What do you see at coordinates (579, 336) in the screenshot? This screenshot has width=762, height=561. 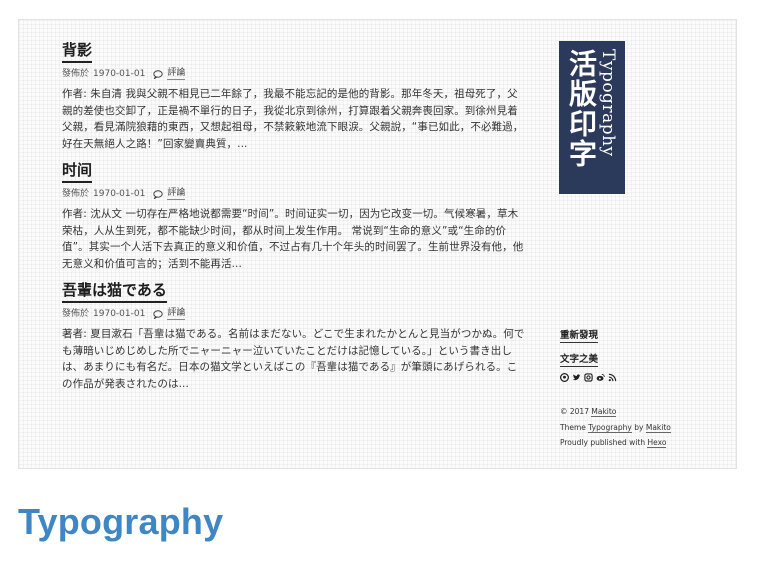 I see `nav-link-rediscover: 重新發現` at bounding box center [579, 336].